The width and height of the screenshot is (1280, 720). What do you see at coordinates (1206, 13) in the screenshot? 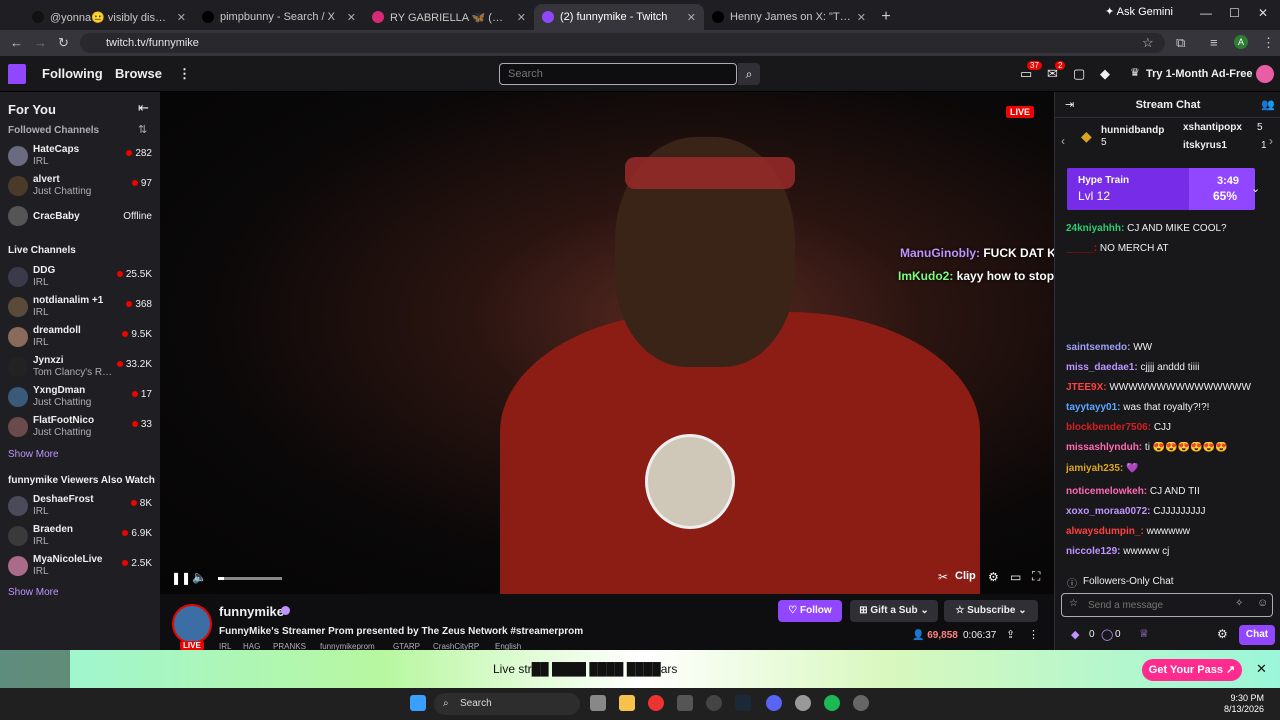
I see `minimize-icon: —` at bounding box center [1206, 13].